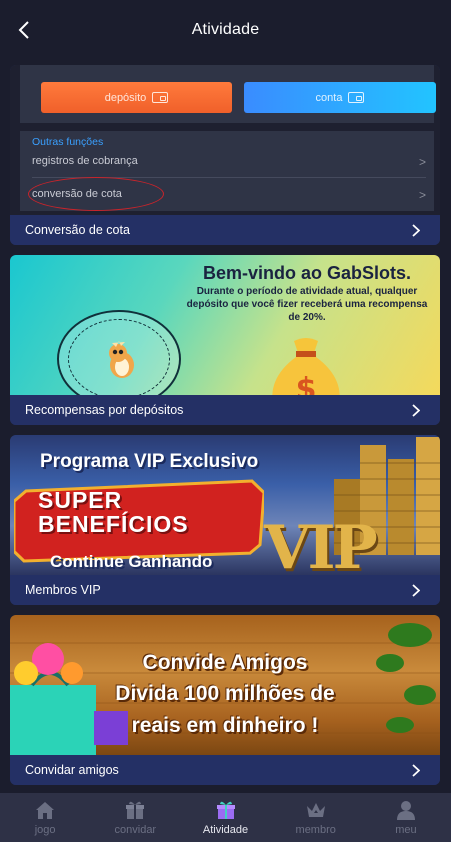 The image size is (451, 842). Describe the element at coordinates (45, 830) in the screenshot. I see `tab-label: jogo` at that location.